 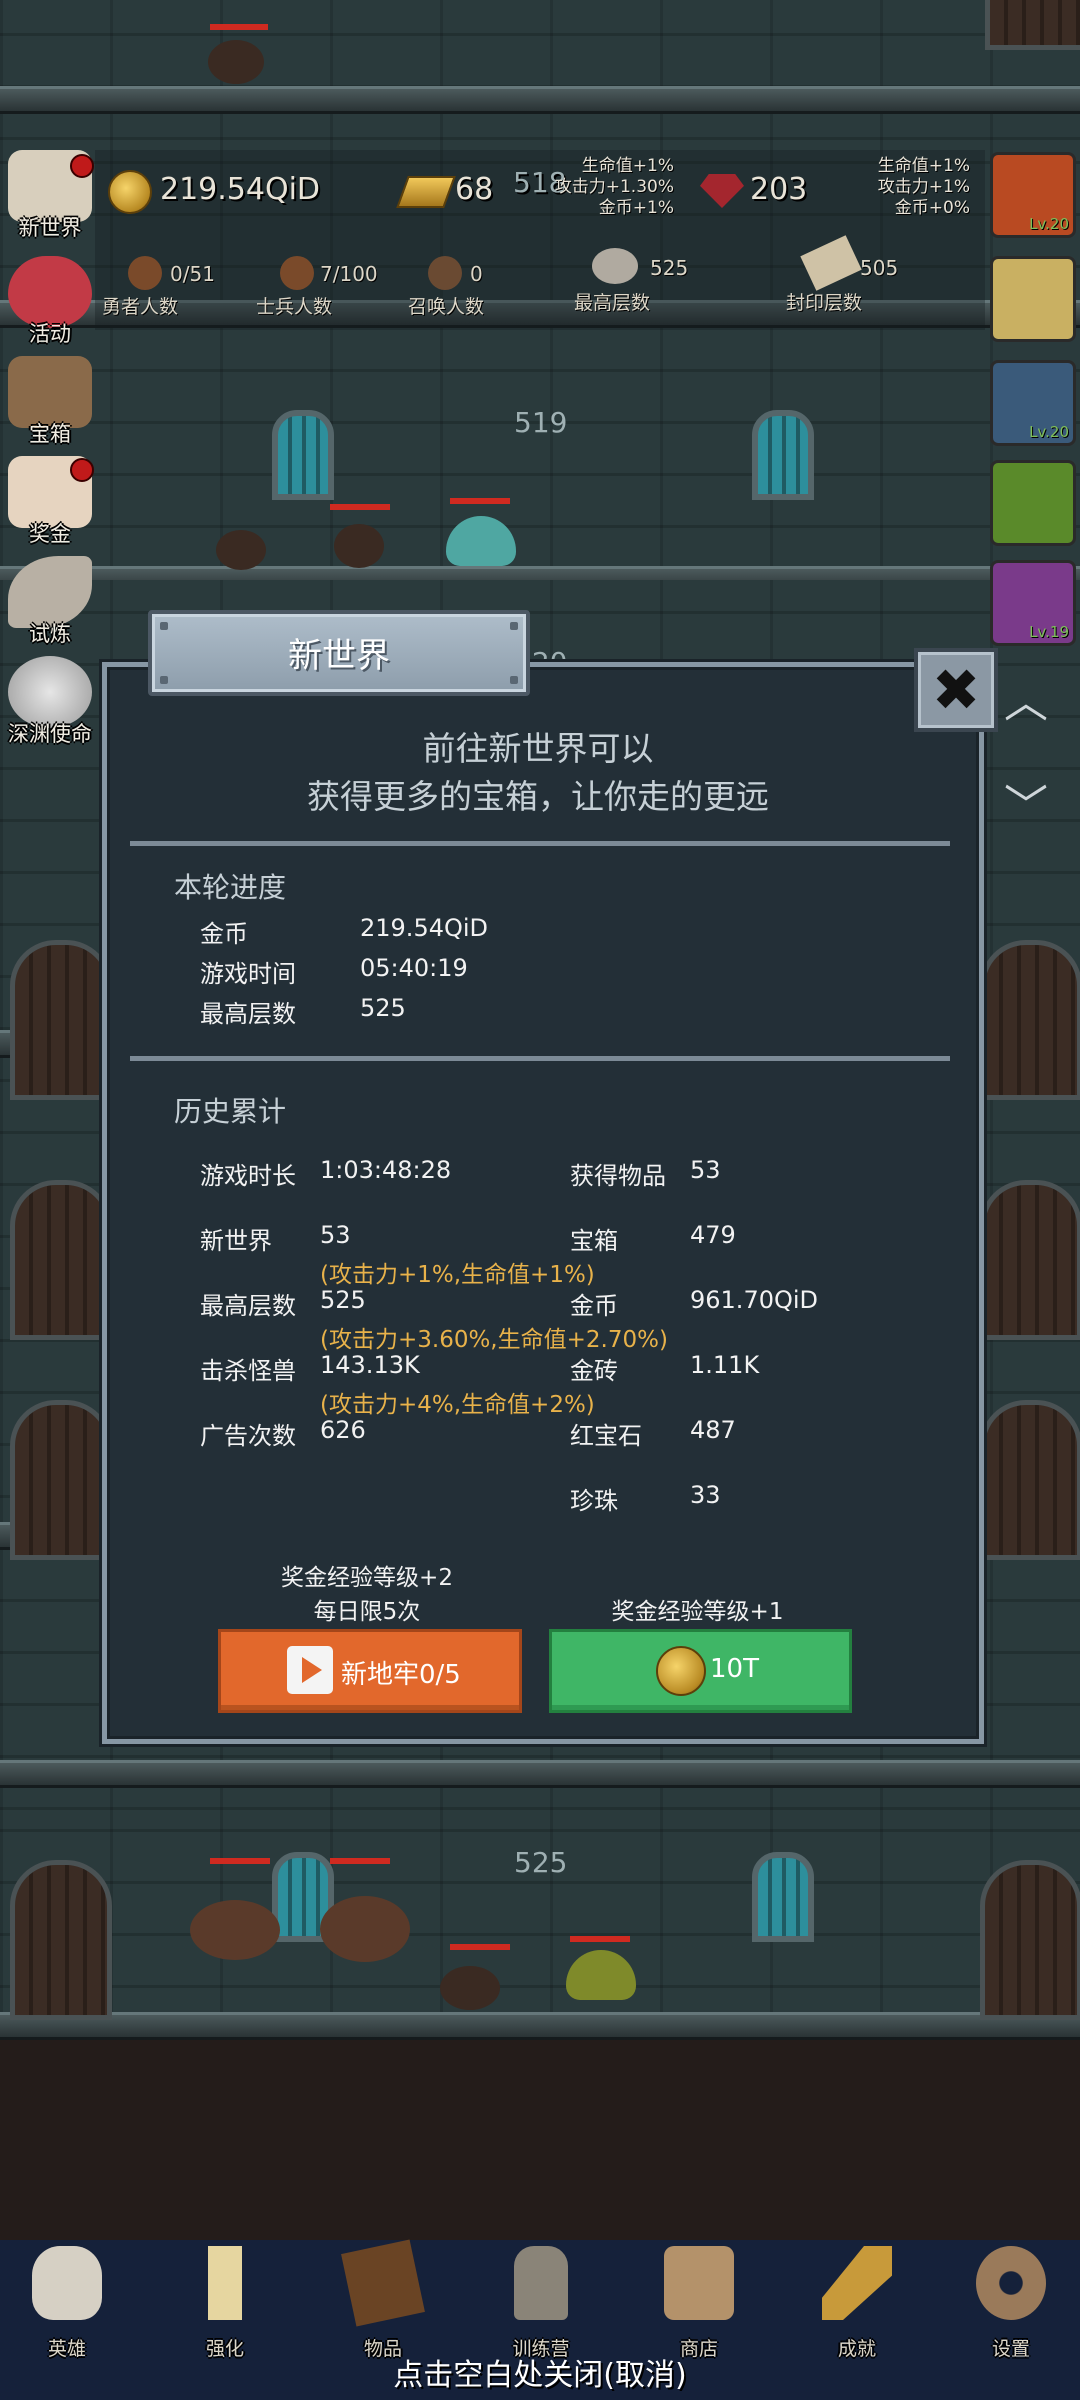 What do you see at coordinates (594, 1501) in the screenshot?
I see `history-label: 珍珠` at bounding box center [594, 1501].